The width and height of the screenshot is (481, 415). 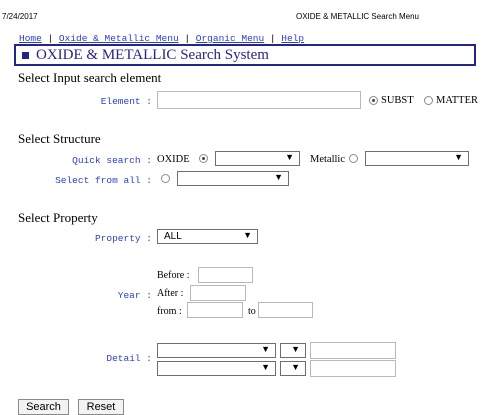 I want to click on search-button: Search, so click(x=43, y=407).